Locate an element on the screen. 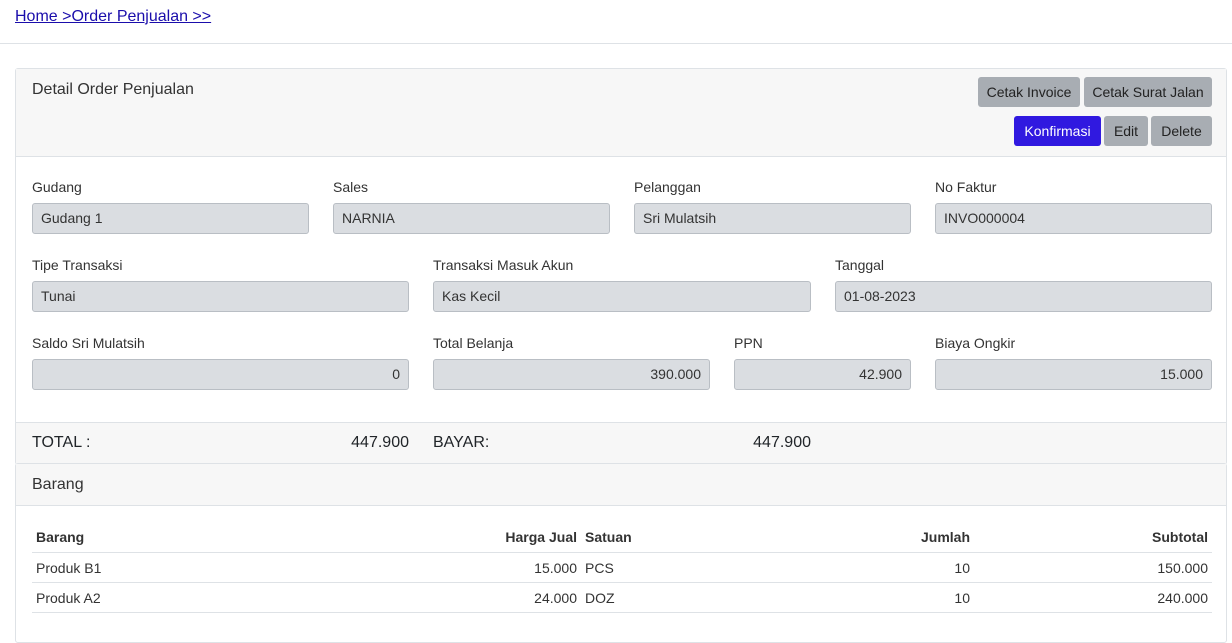 This screenshot has height=643, width=1232. transaksi-akun-field: Kas Kecil is located at coordinates (622, 296).